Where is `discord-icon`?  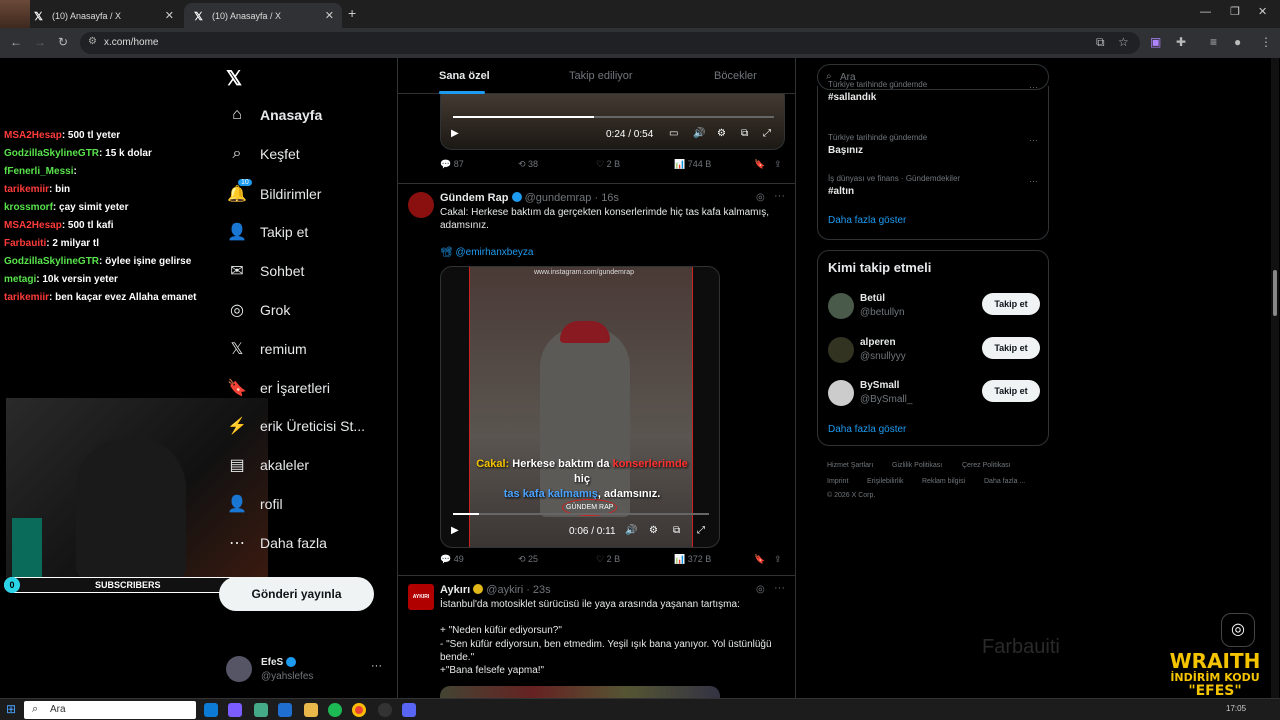 discord-icon is located at coordinates (409, 710).